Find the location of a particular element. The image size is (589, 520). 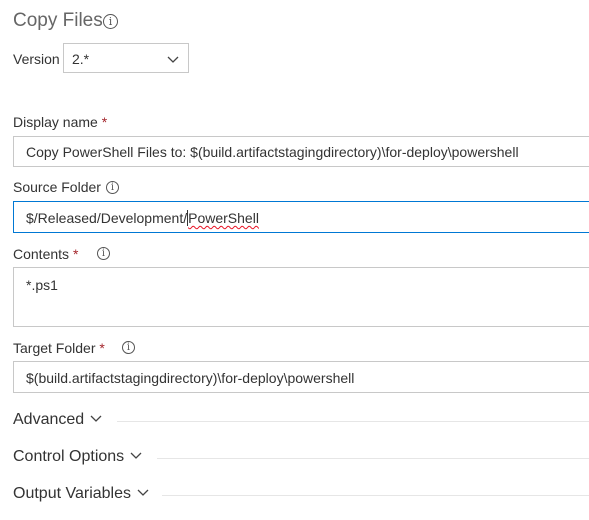

source-folder-value: $/Released/Development/PowerShell is located at coordinates (142, 218).